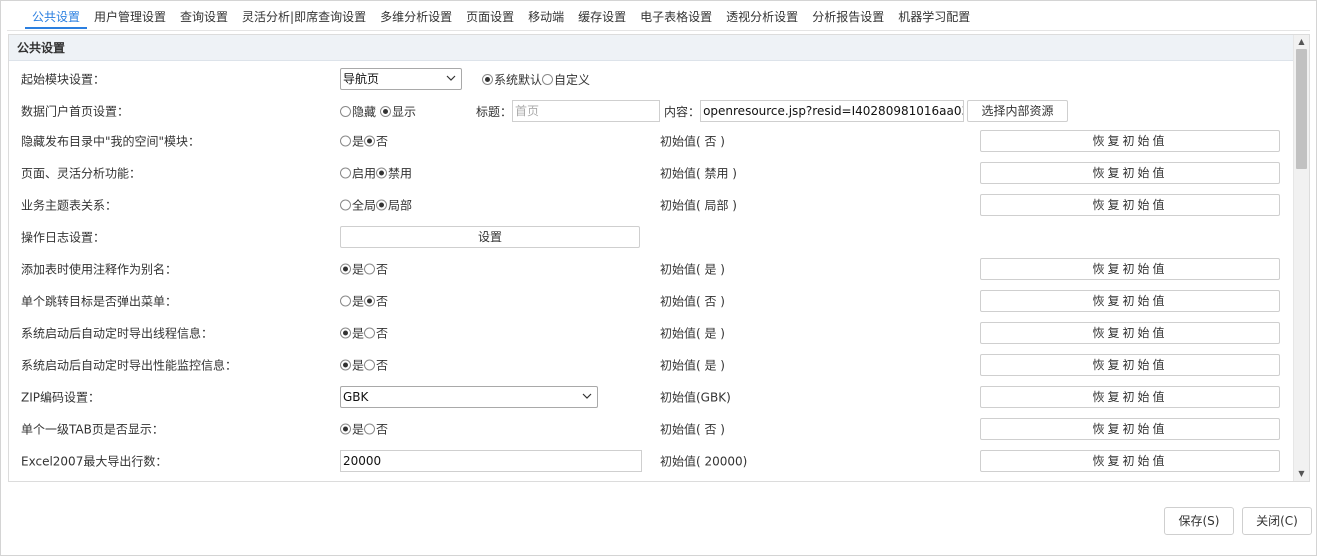 The height and width of the screenshot is (556, 1317). I want to click on initial-value: 初始值(GBK), so click(695, 397).